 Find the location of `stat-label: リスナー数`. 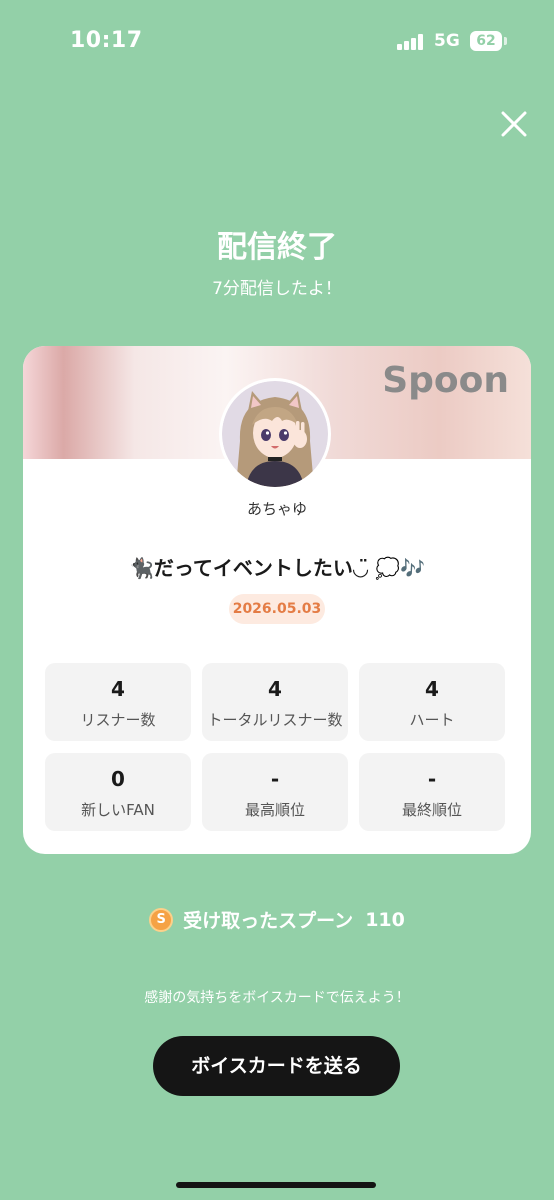

stat-label: リスナー数 is located at coordinates (118, 720).